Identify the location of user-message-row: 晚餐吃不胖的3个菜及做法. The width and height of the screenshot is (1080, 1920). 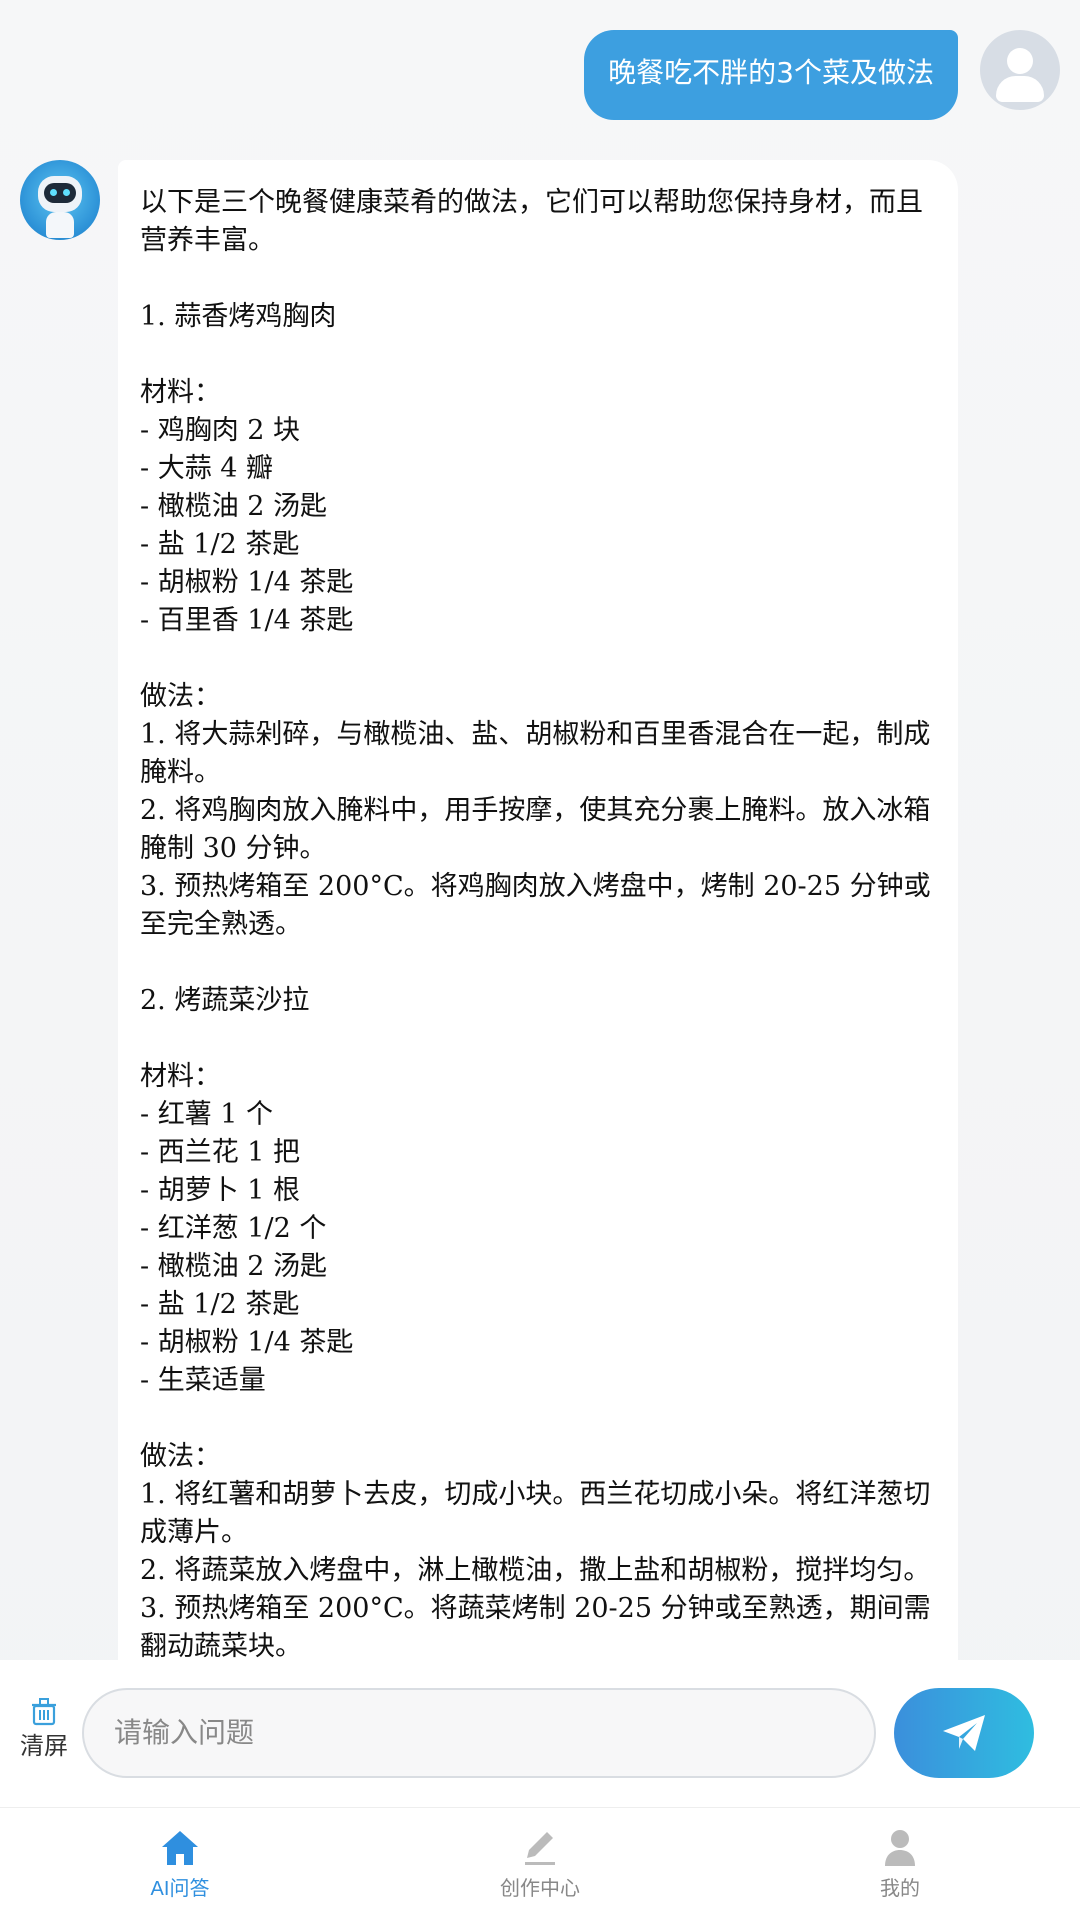
(822, 75).